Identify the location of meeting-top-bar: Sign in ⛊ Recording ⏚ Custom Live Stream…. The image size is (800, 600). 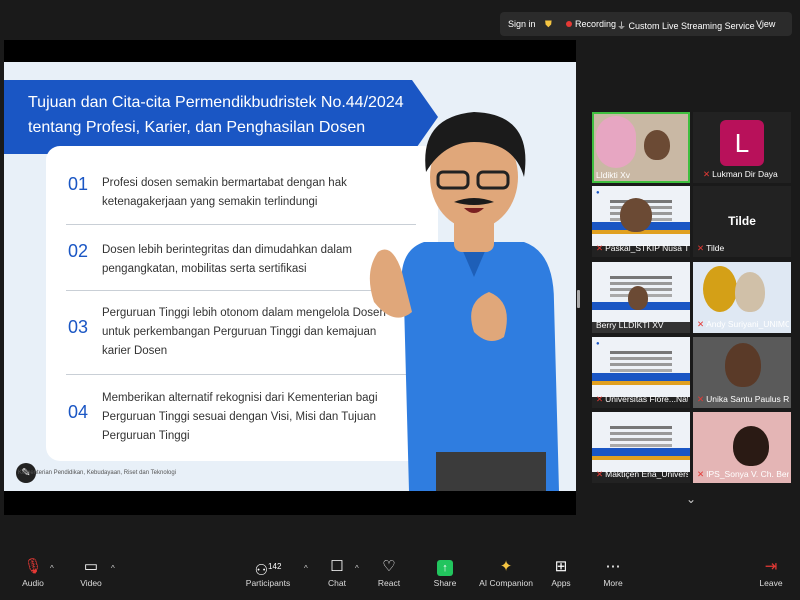
(400, 20).